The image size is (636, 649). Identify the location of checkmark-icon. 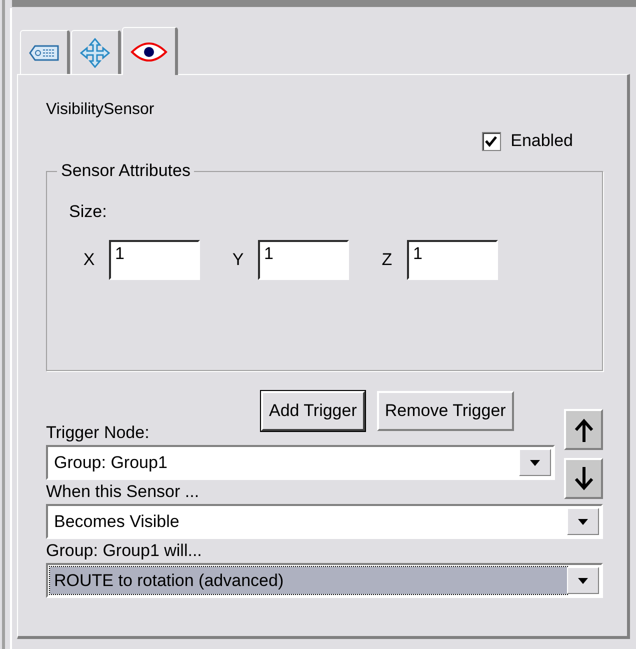
(491, 141).